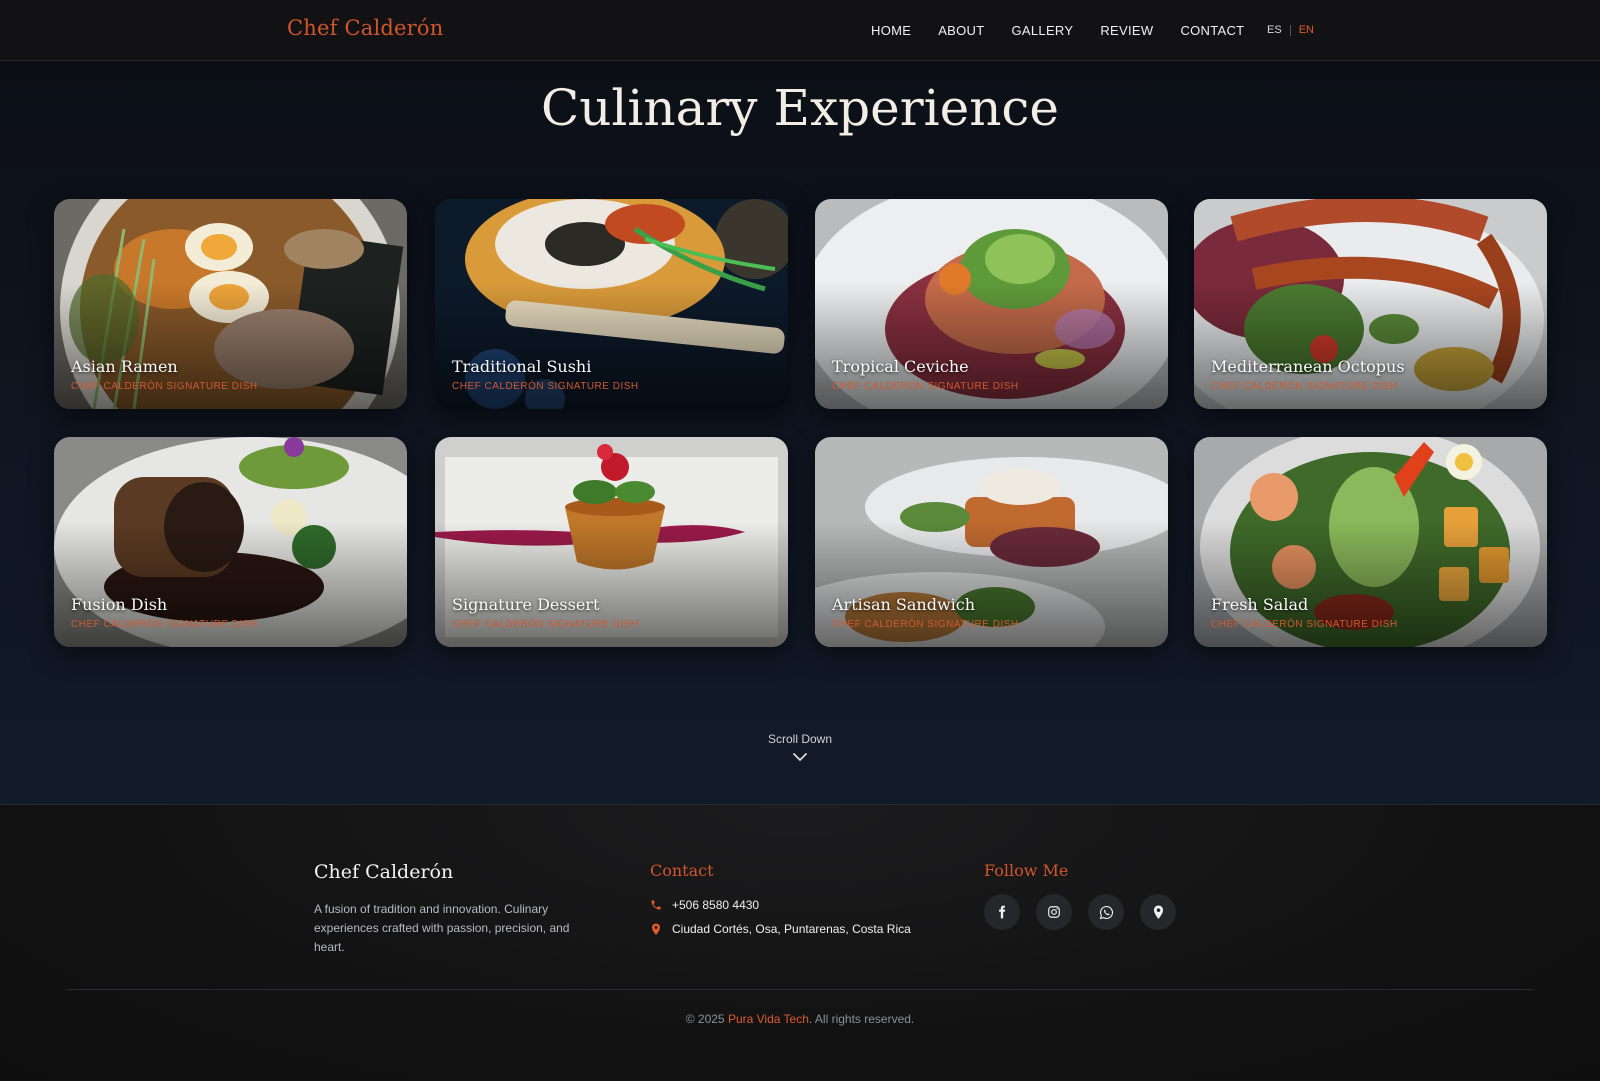 The height and width of the screenshot is (1081, 1600). Describe the element at coordinates (1043, 30) in the screenshot. I see `nav-gallery-link: GALLERY` at that location.